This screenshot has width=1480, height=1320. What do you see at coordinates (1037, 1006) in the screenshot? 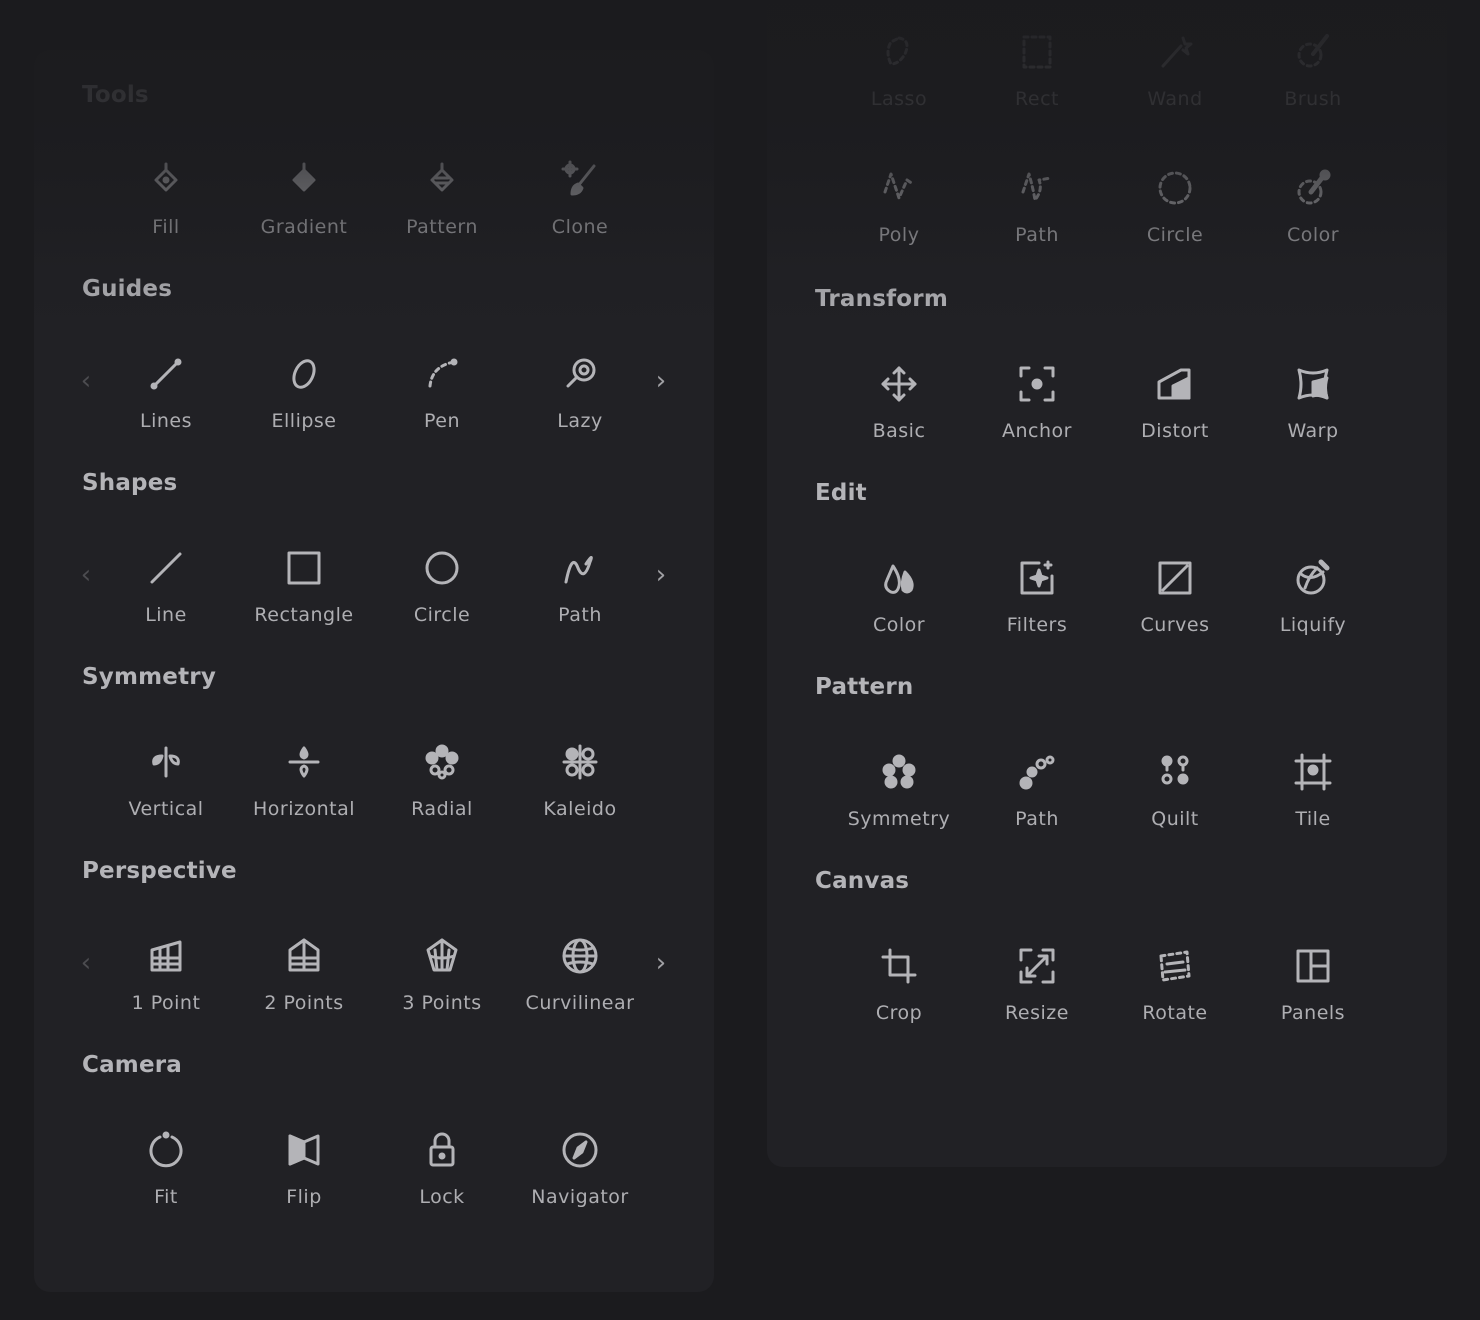
I see `tool-item-canvas-resize: Resize` at bounding box center [1037, 1006].